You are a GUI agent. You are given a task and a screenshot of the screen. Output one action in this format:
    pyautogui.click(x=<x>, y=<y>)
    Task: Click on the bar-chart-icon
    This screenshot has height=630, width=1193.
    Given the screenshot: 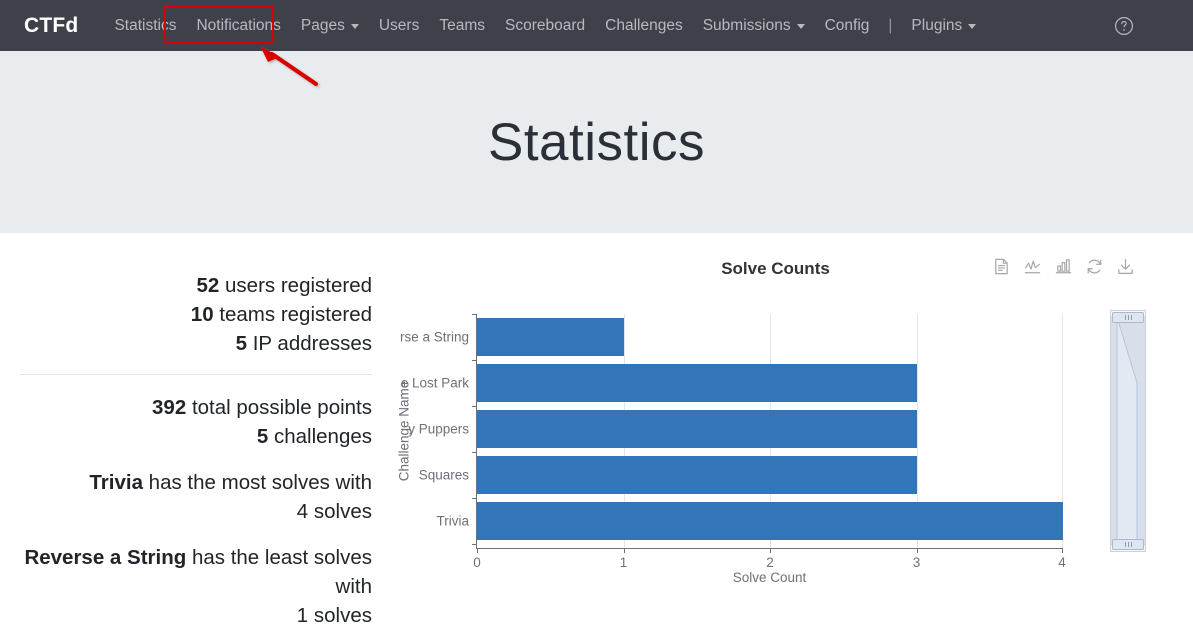 What is the action you would take?
    pyautogui.click(x=1063, y=266)
    